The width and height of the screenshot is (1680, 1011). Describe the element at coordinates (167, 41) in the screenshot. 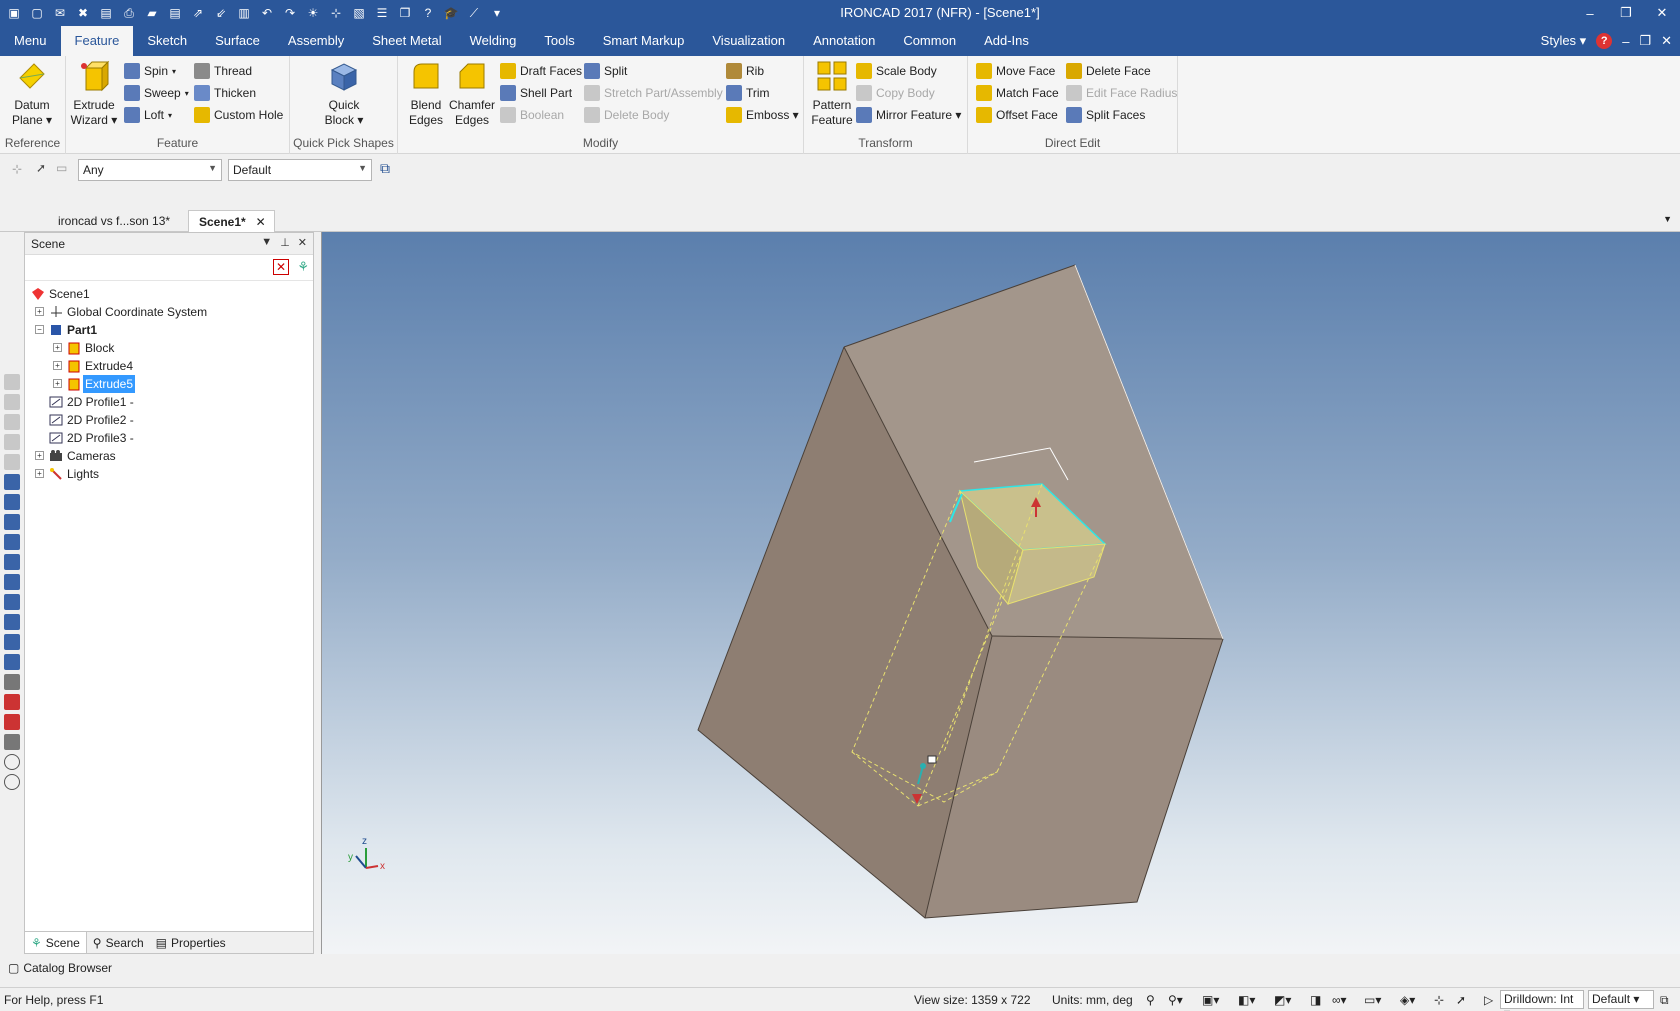

I see `tab-sketch: Sketch` at that location.